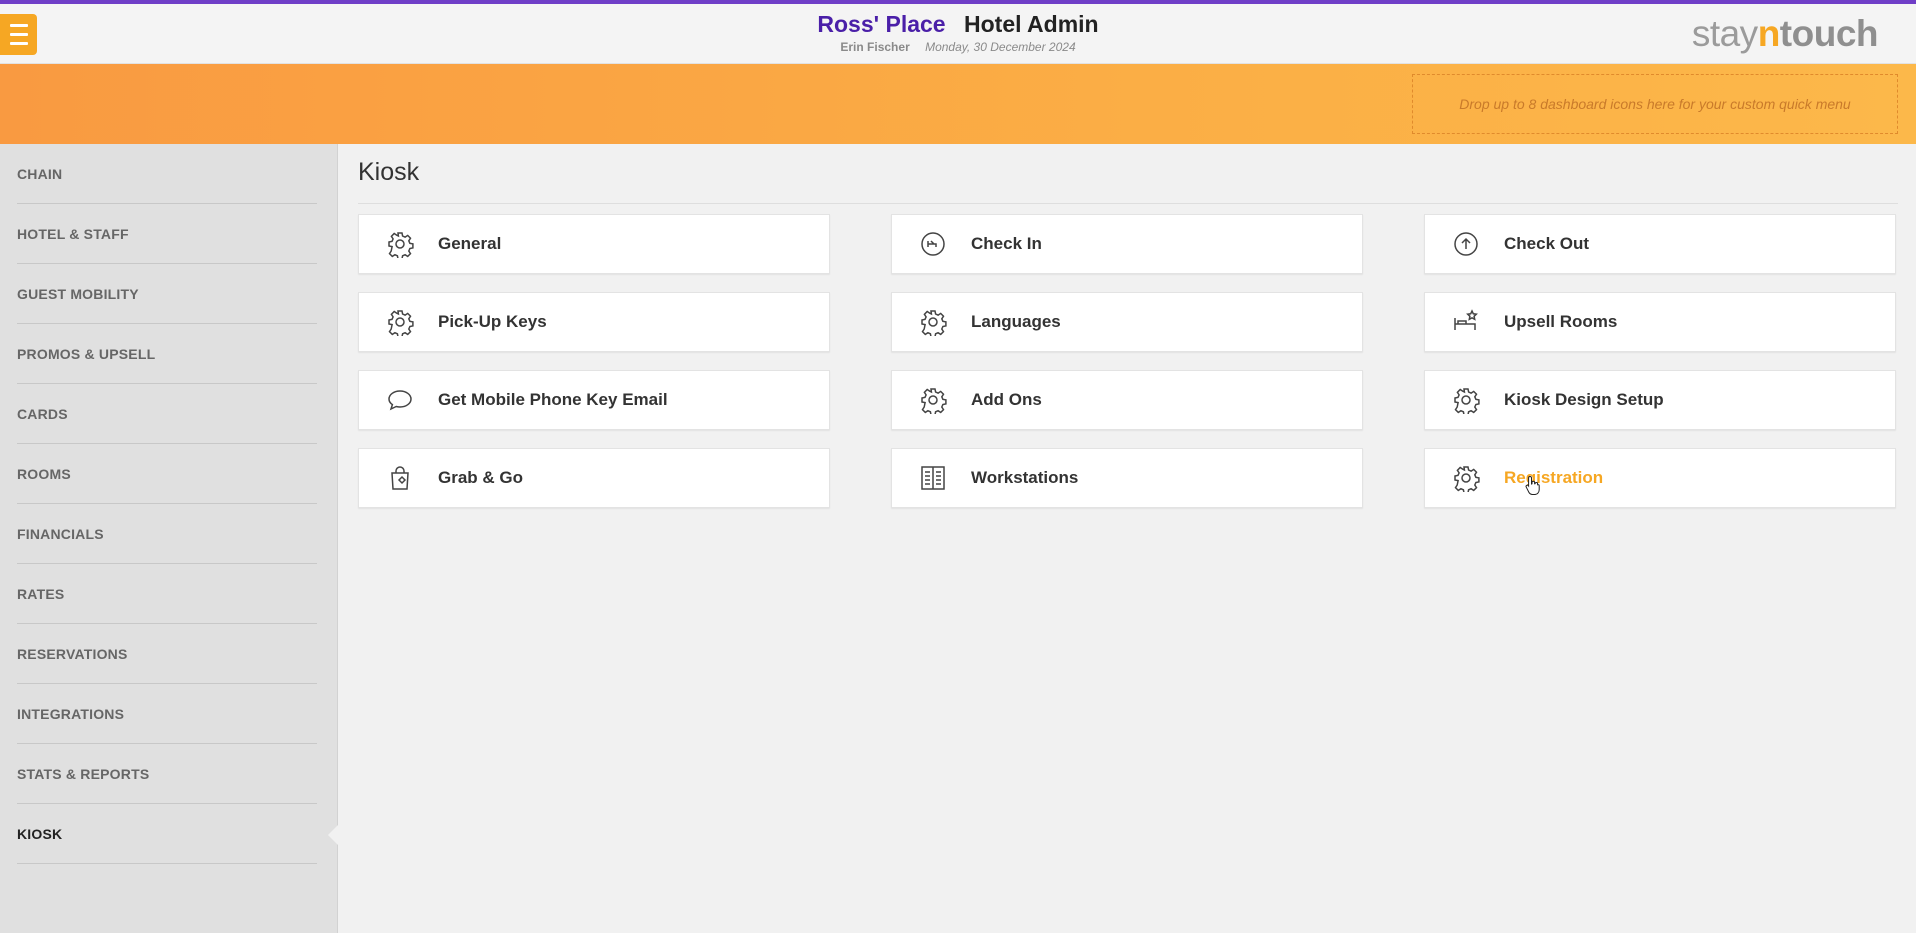  Describe the element at coordinates (1660, 478) in the screenshot. I see `tile-registration: Registration` at that location.